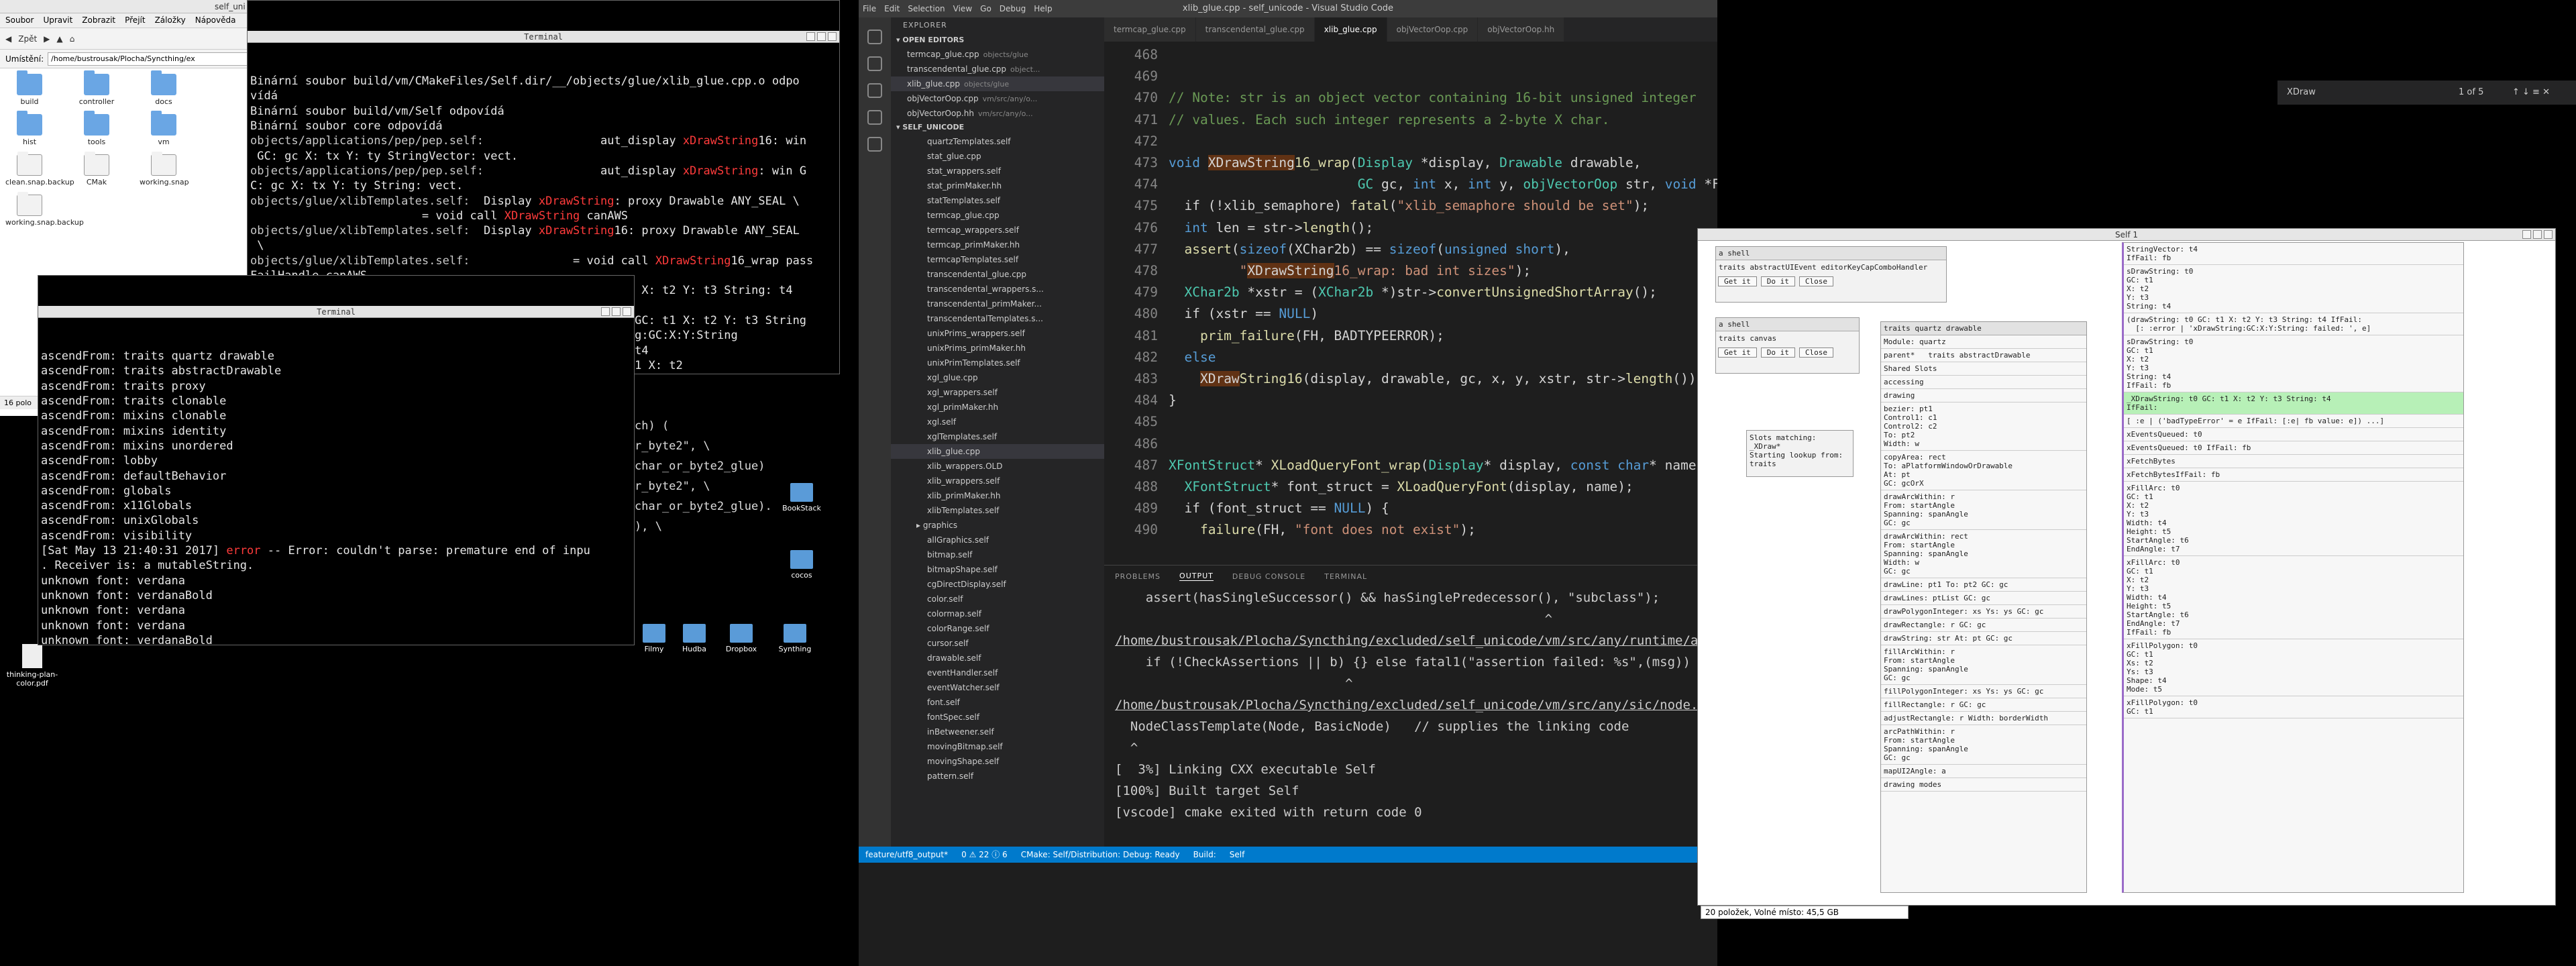  What do you see at coordinates (1196, 576) in the screenshot?
I see `panel-tab-output: OUTPUT` at bounding box center [1196, 576].